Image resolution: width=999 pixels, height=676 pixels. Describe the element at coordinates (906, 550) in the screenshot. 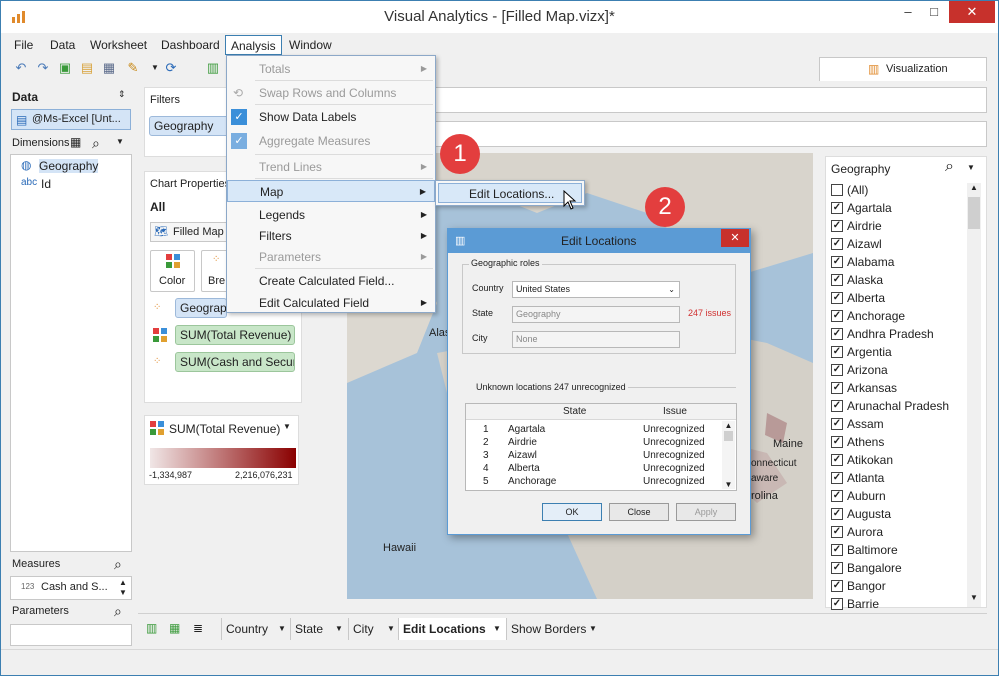

I see `geography-item: ✓ Baltimore` at that location.